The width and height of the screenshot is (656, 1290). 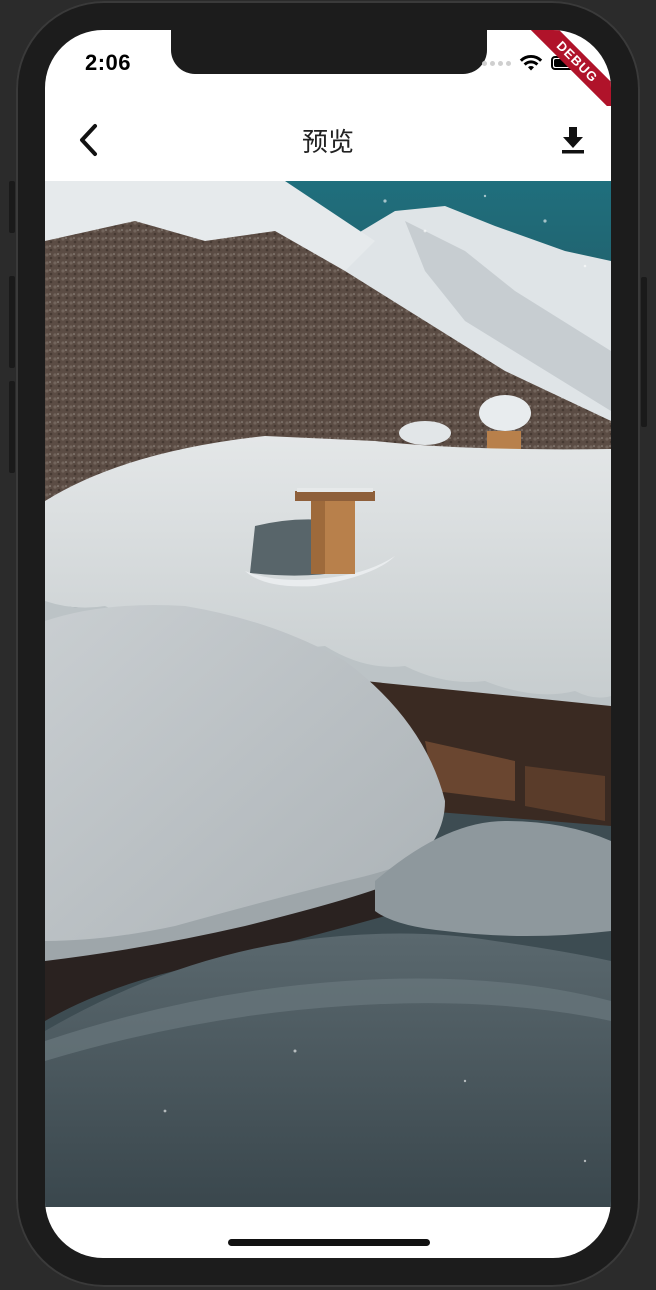 I want to click on download-icon, so click(x=573, y=140).